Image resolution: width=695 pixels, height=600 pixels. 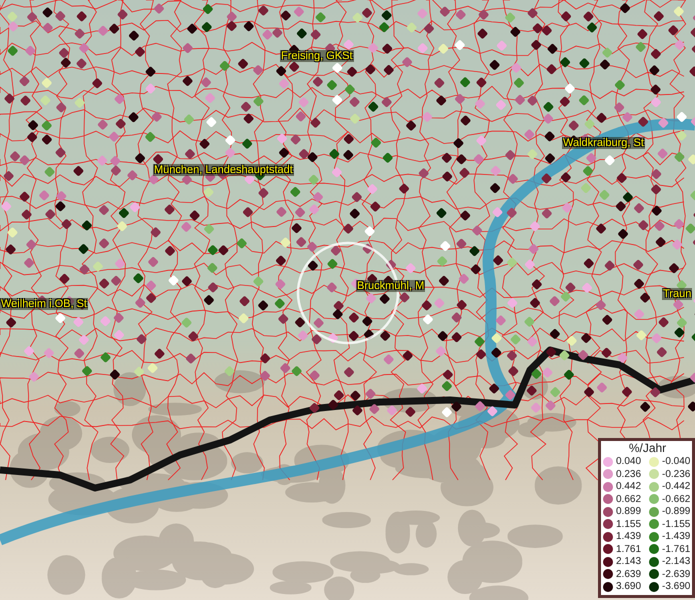 What do you see at coordinates (648, 448) in the screenshot?
I see `legend-title: %/Jahr` at bounding box center [648, 448].